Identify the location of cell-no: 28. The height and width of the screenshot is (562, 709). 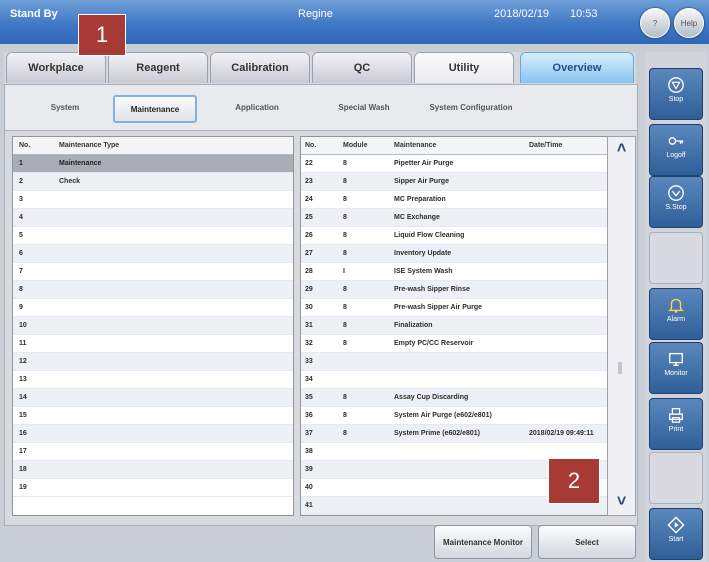
(309, 271).